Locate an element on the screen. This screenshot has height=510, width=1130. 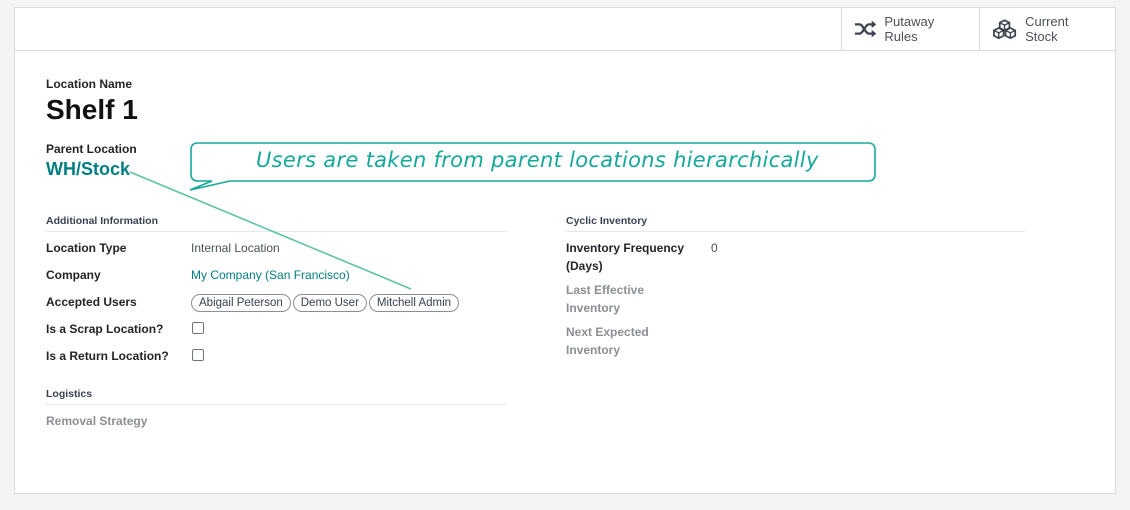
return-location-checkbox is located at coordinates (198, 355).